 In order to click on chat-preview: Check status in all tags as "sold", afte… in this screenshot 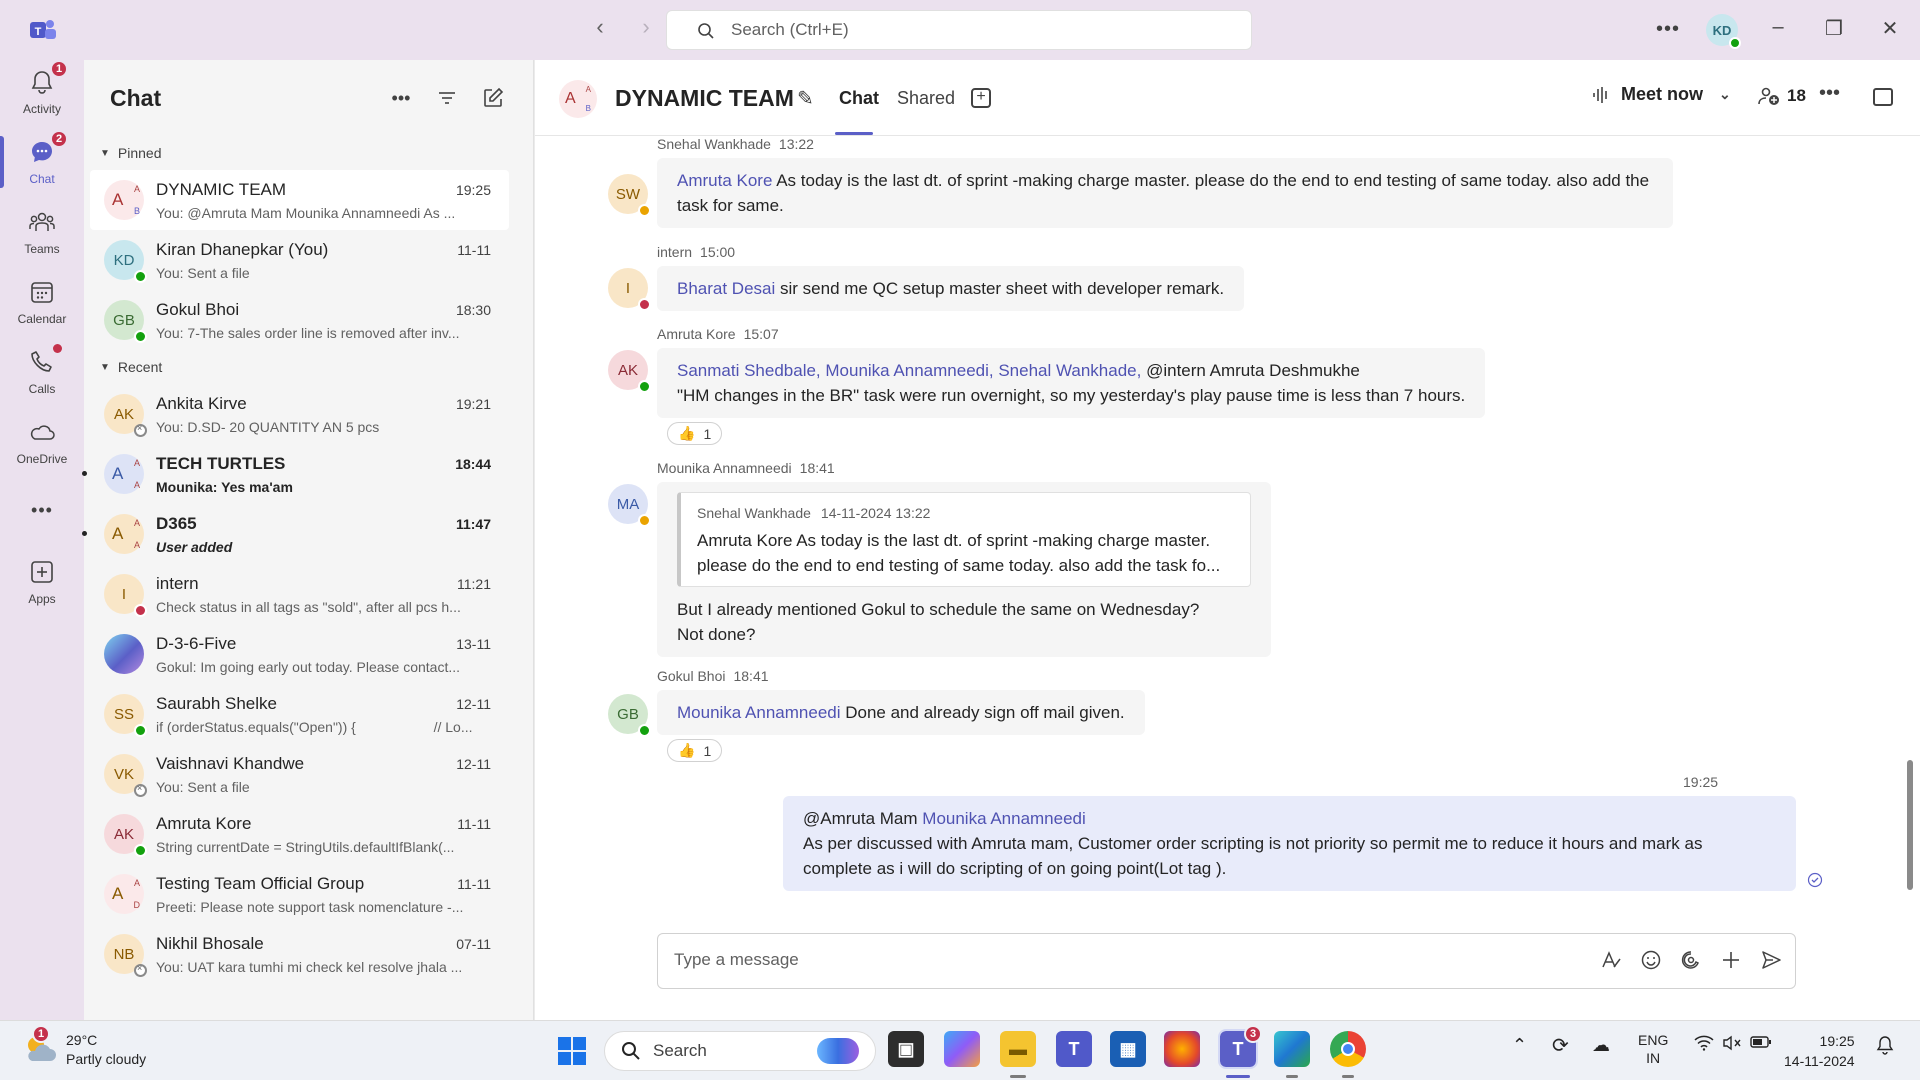, I will do `click(308, 607)`.